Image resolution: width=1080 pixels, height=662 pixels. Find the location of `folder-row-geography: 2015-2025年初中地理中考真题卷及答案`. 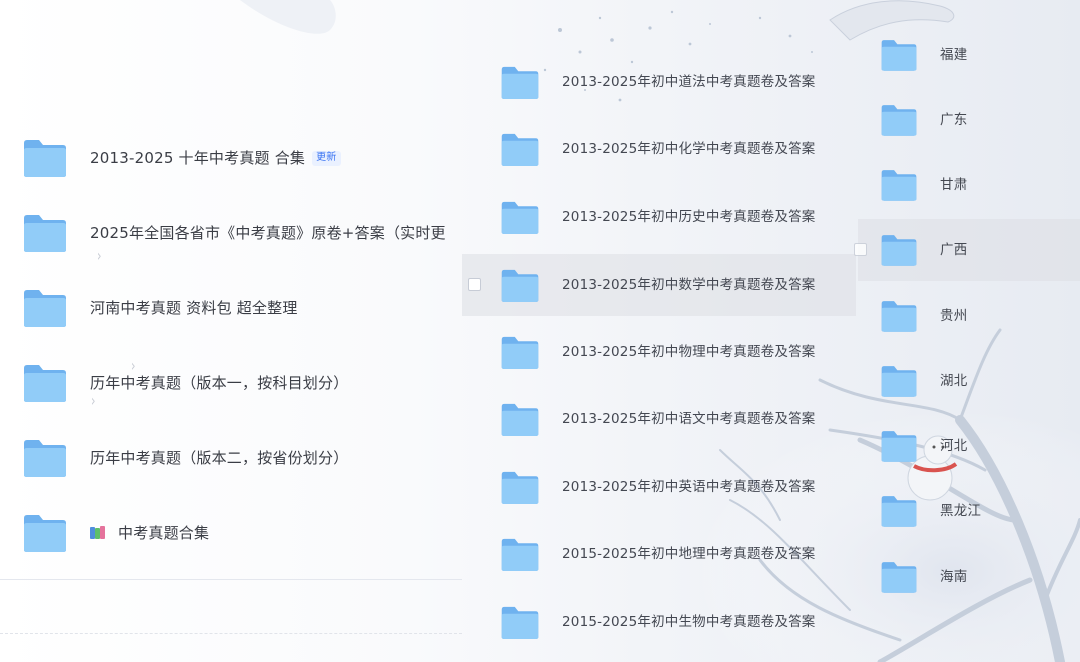

folder-row-geography: 2015-2025年初中地理中考真题卷及答案 is located at coordinates (659, 554).